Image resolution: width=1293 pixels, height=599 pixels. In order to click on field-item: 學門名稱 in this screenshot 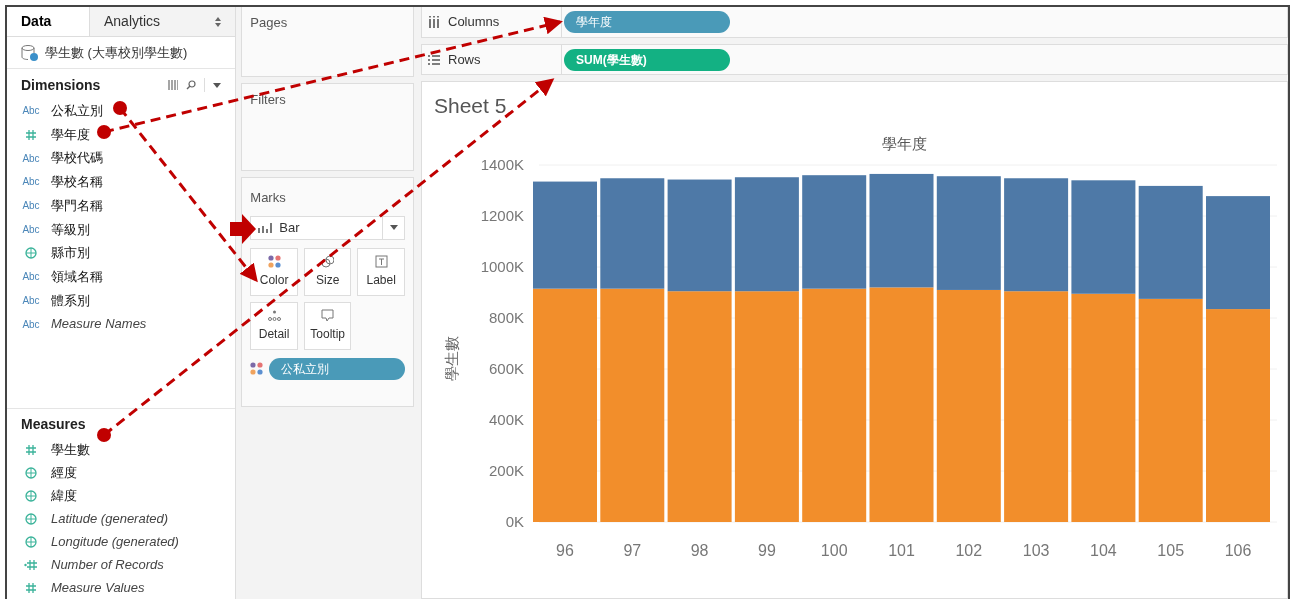, I will do `click(77, 205)`.